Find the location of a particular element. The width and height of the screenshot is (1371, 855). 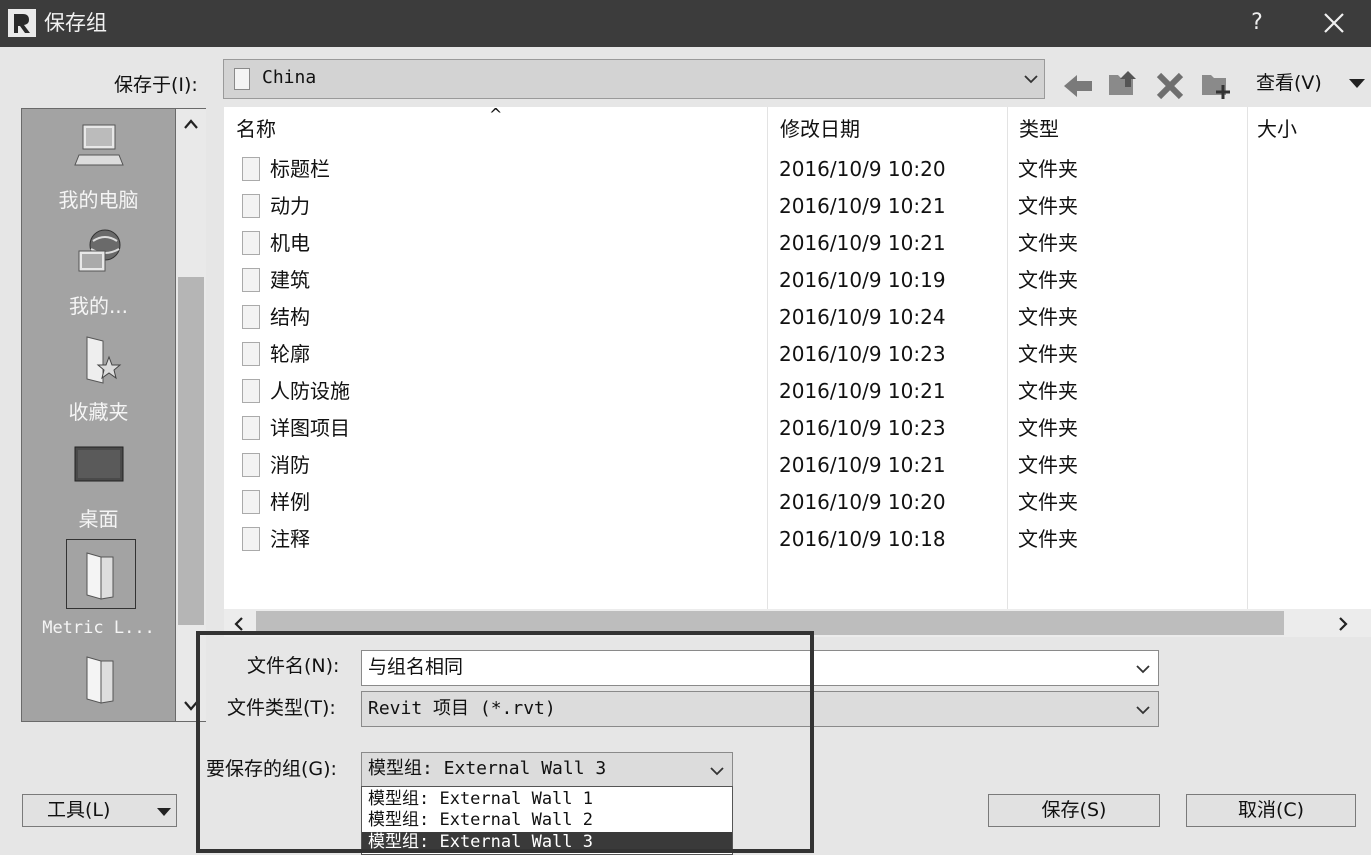

chevron-left-icon is located at coordinates (238, 624).